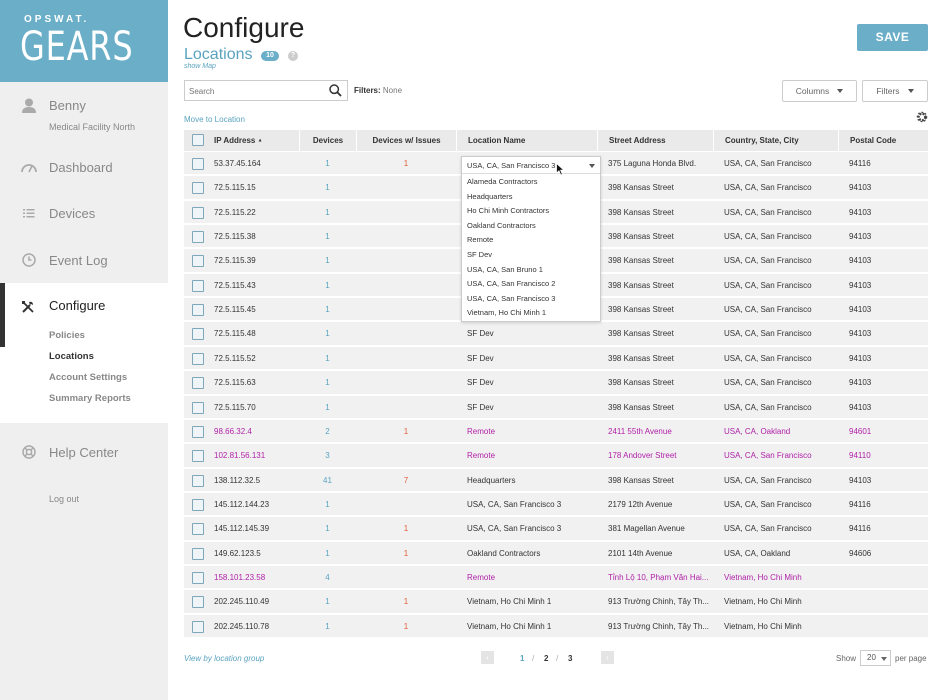  What do you see at coordinates (252, 140) in the screenshot?
I see `column-header-ip: IP Address ▲` at bounding box center [252, 140].